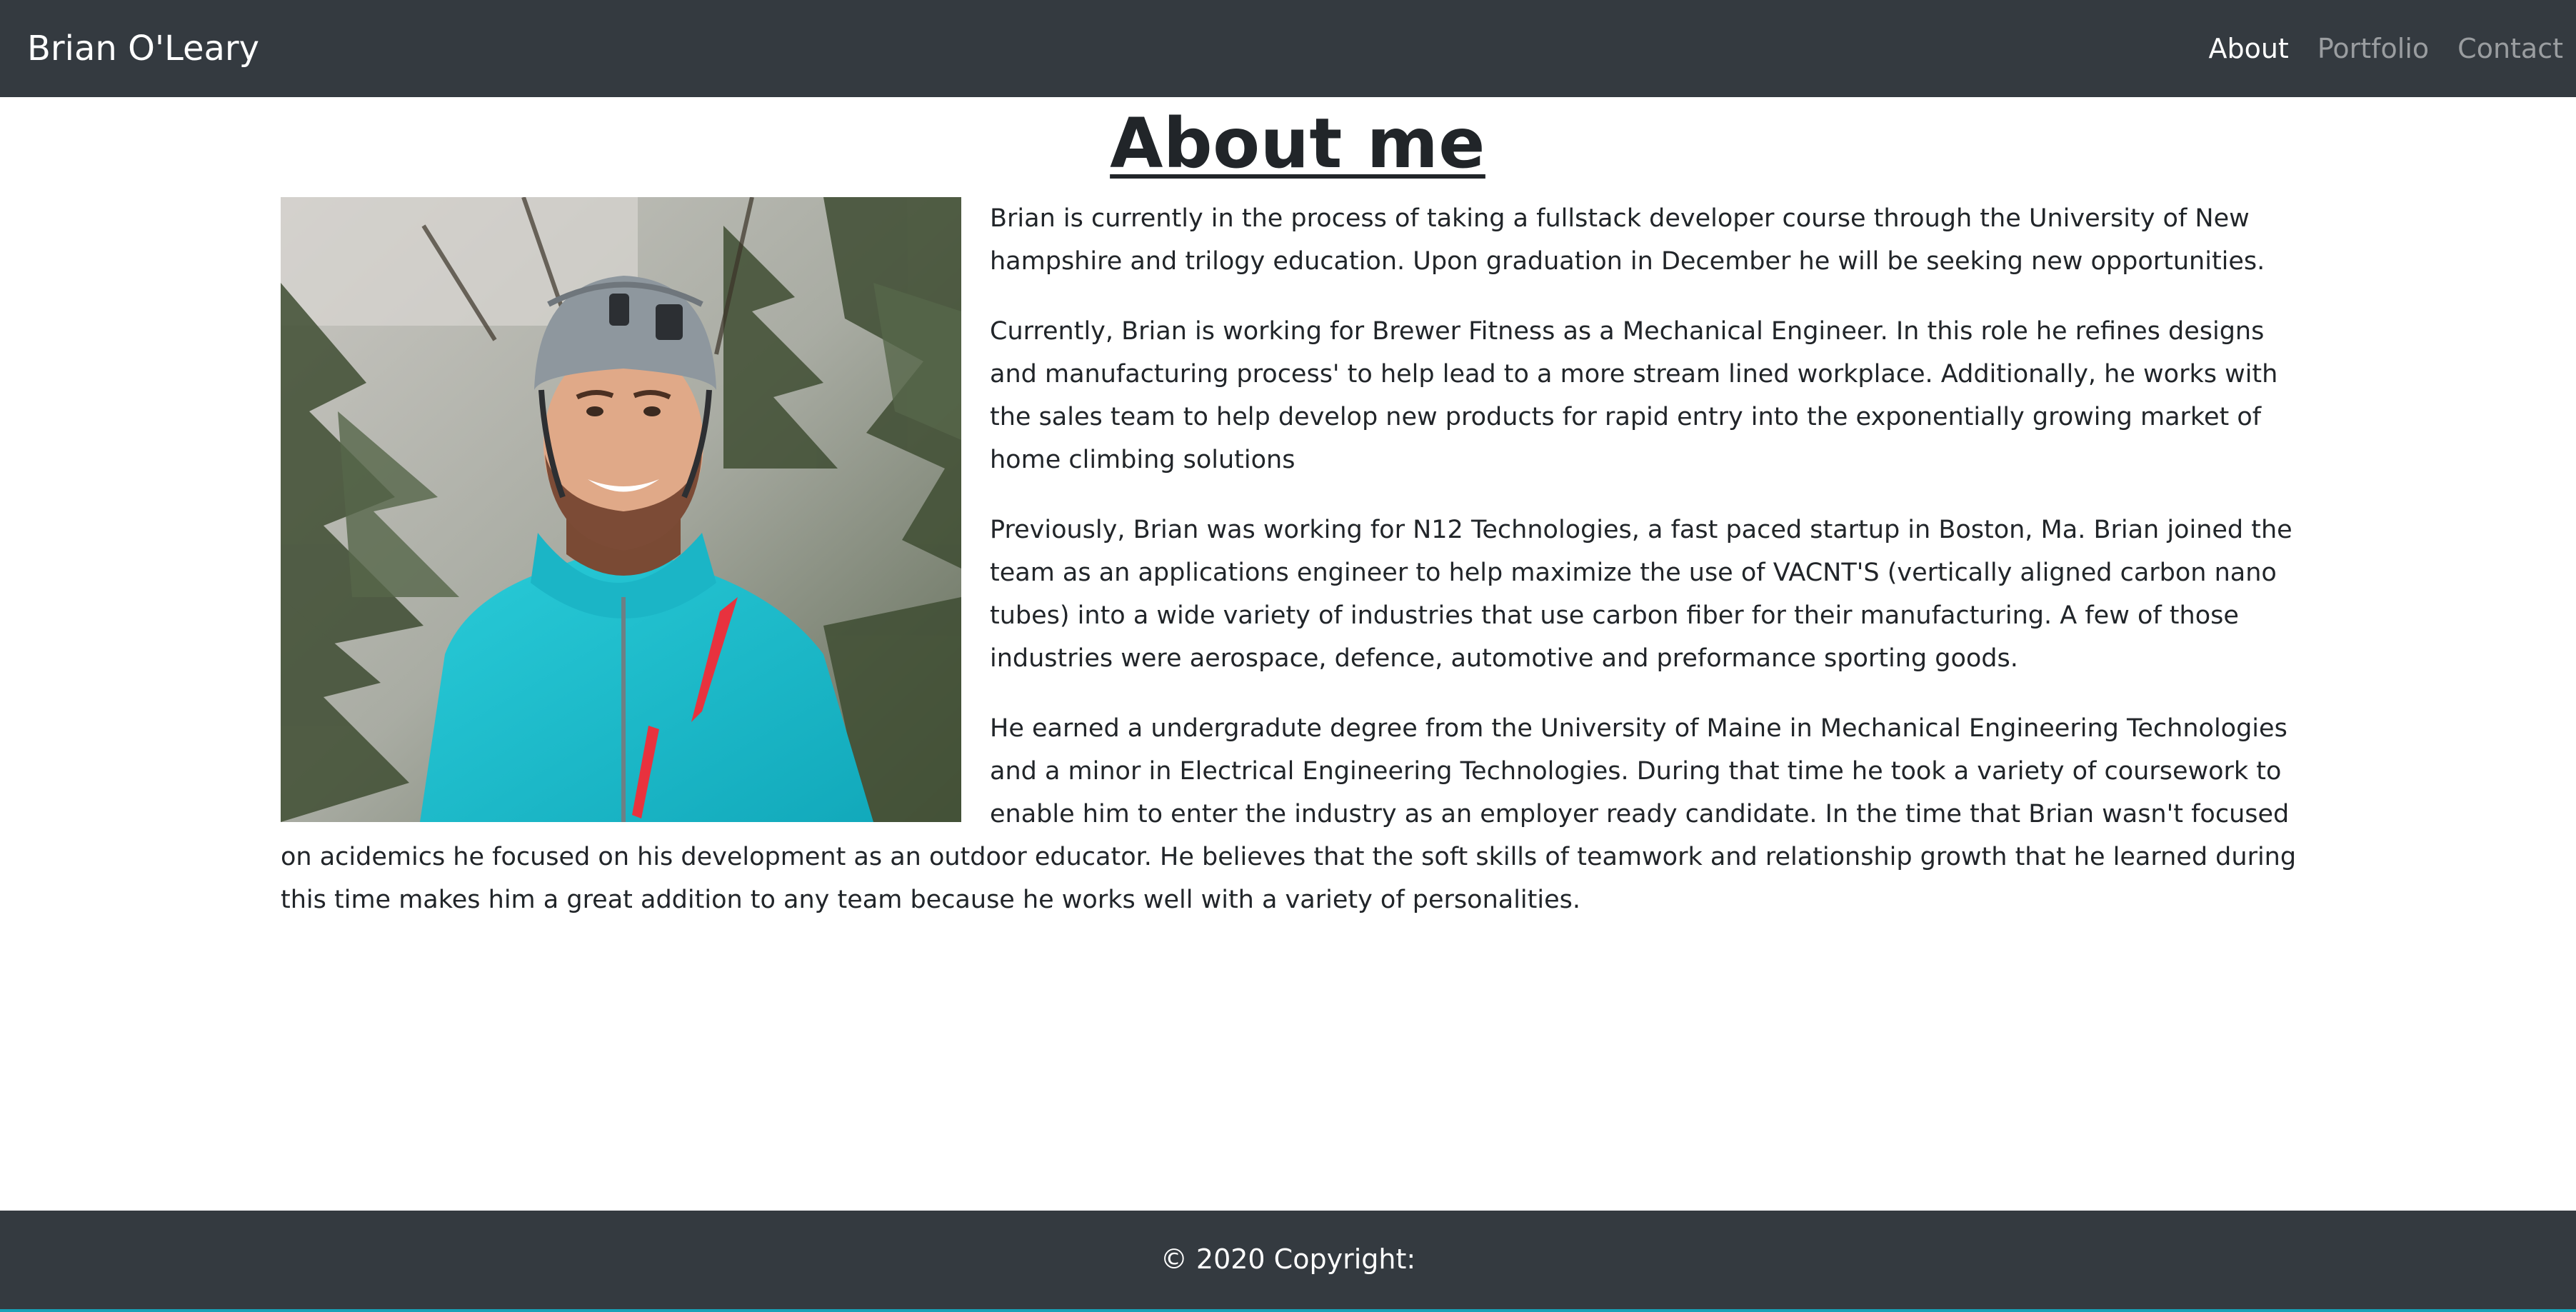 The height and width of the screenshot is (1312, 2576). Describe the element at coordinates (2373, 49) in the screenshot. I see `nav-link-portfolio: Portfolio` at that location.